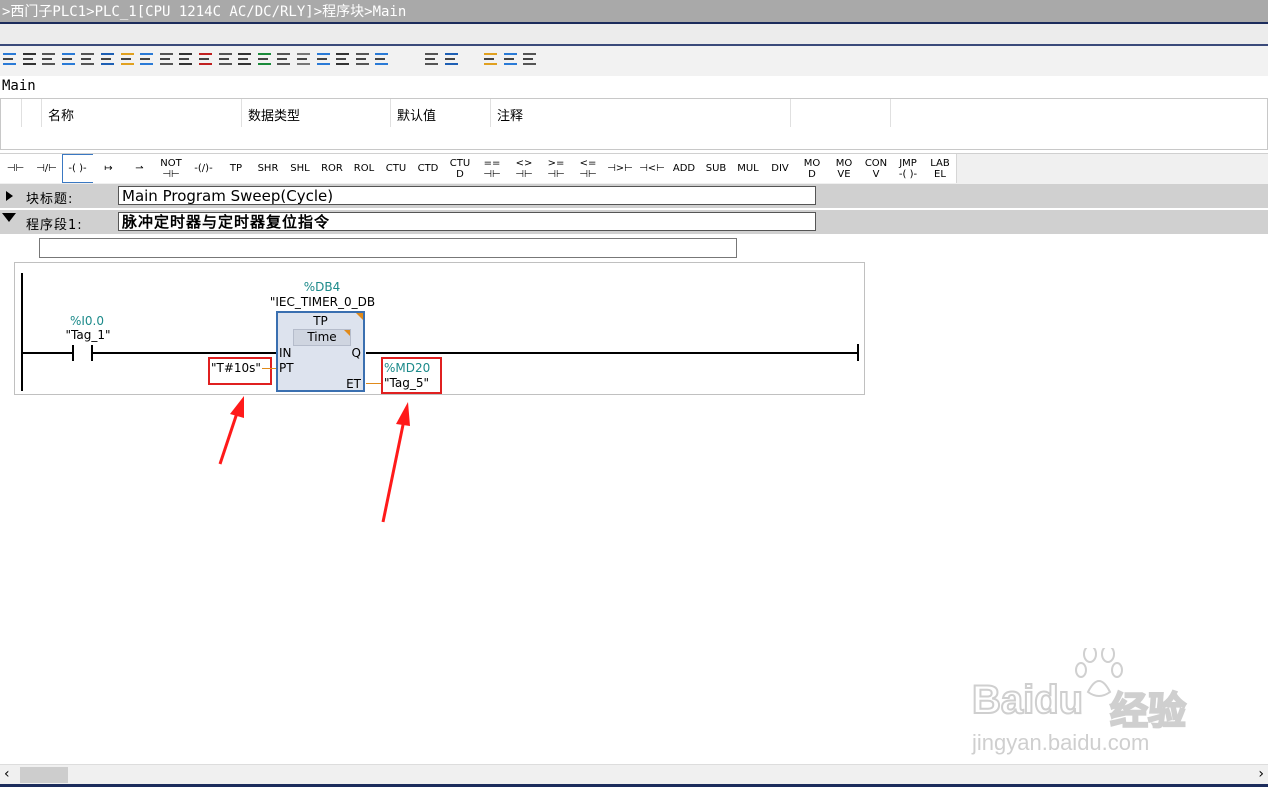 The image size is (1268, 787). What do you see at coordinates (320, 351) in the screenshot?
I see `tp-timer-box: TP Time IN PT Q ET` at bounding box center [320, 351].